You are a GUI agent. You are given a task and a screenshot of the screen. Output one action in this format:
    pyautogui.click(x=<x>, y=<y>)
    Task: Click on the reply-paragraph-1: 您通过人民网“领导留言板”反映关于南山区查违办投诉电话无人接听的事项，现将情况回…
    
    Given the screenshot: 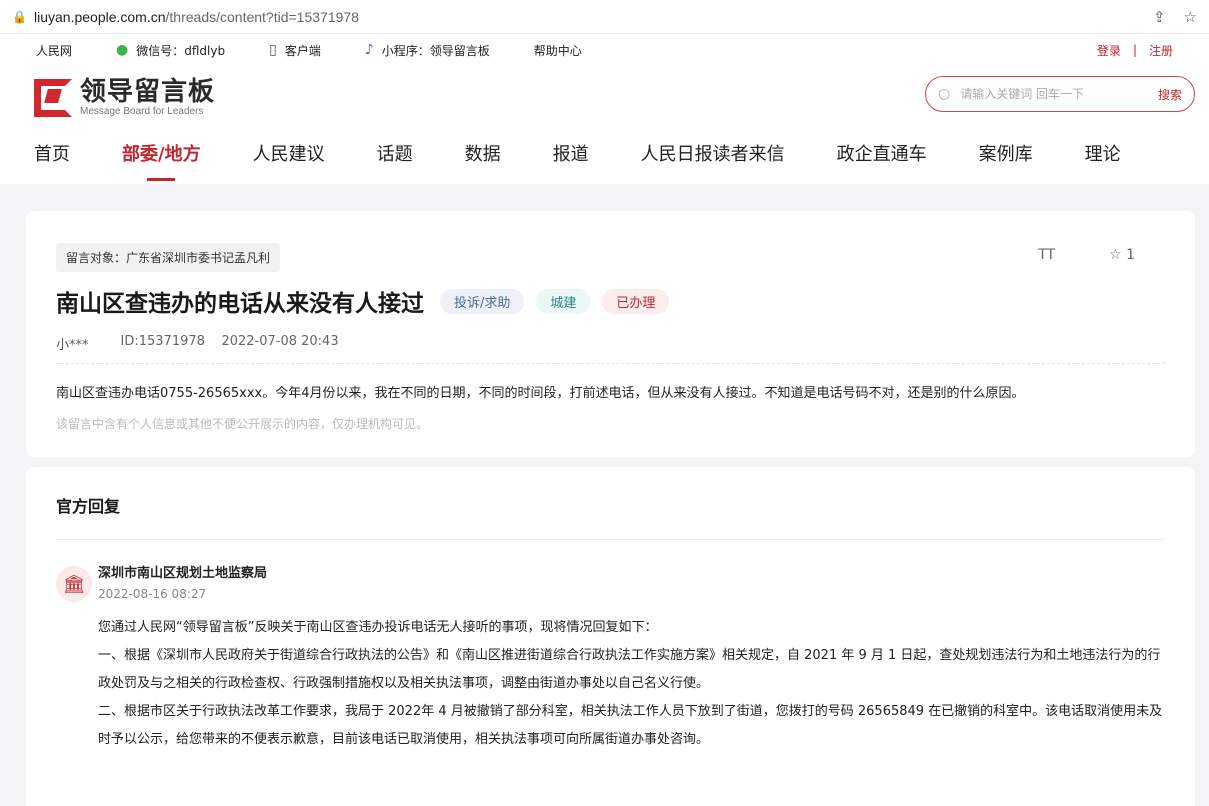 What is the action you would take?
    pyautogui.click(x=378, y=627)
    